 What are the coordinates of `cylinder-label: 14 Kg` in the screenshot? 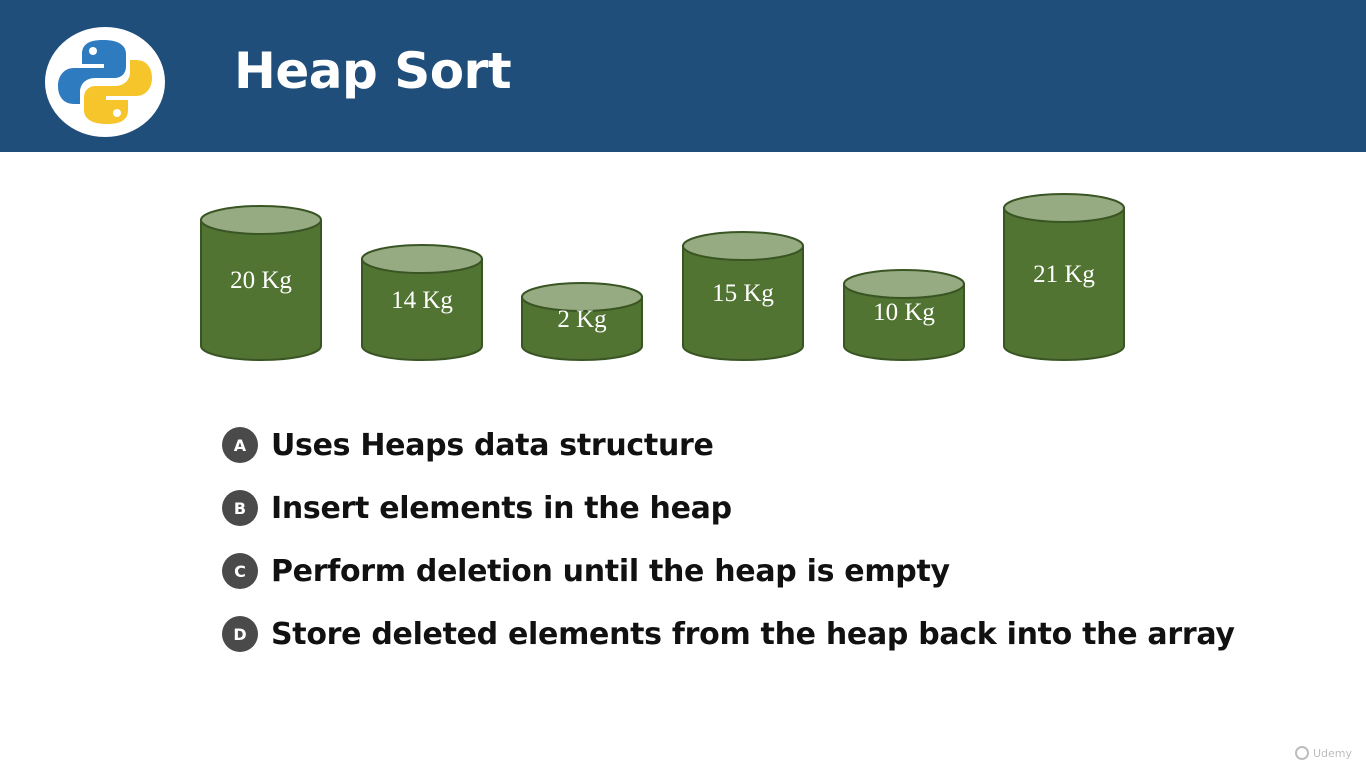 It's located at (422, 300).